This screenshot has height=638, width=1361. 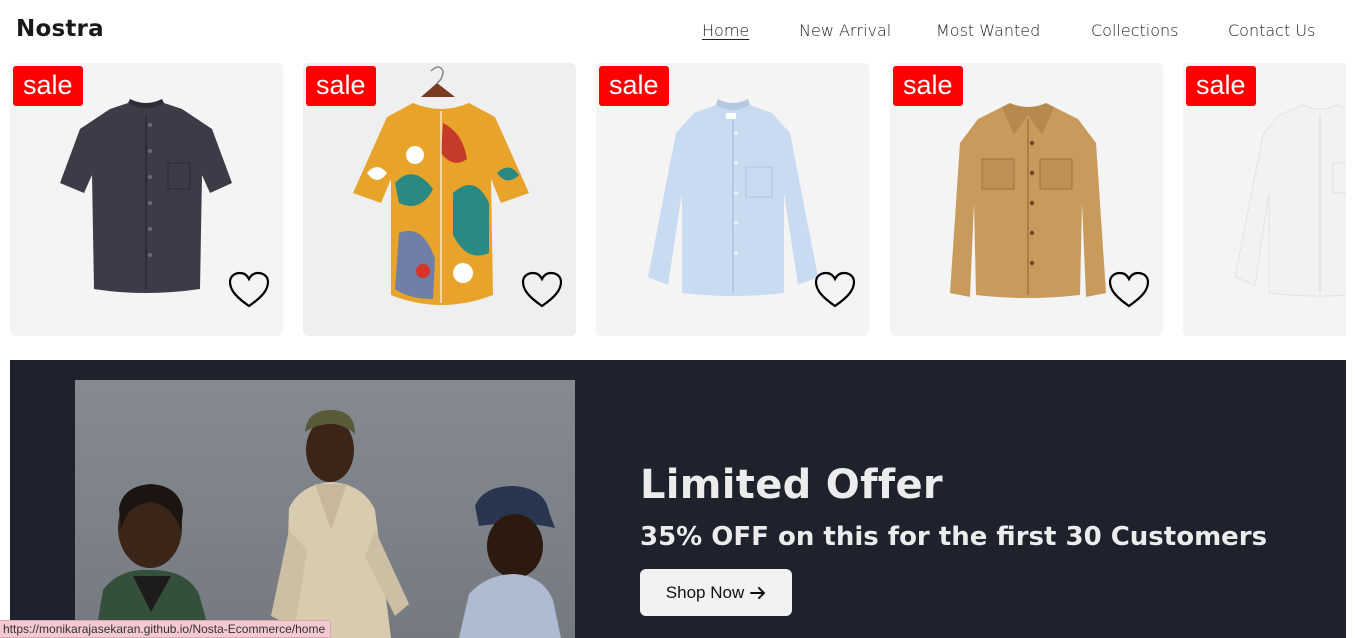 What do you see at coordinates (1134, 30) in the screenshot?
I see `nav-collections: Collections` at bounding box center [1134, 30].